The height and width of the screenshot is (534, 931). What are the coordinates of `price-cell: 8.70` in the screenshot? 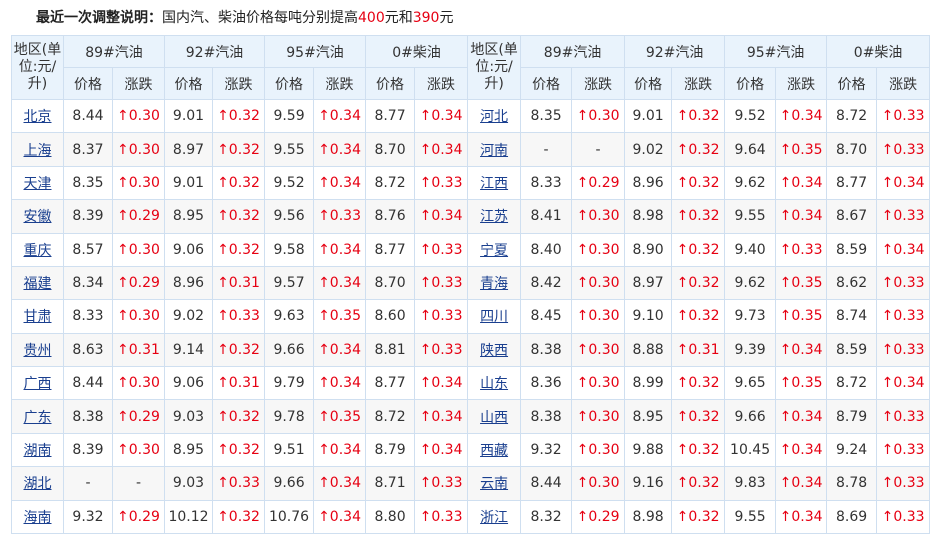 It's located at (390, 283).